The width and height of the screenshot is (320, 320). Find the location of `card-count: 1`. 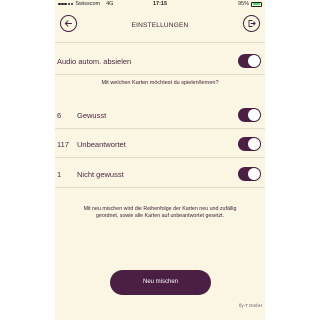

card-count: 1 is located at coordinates (59, 174).